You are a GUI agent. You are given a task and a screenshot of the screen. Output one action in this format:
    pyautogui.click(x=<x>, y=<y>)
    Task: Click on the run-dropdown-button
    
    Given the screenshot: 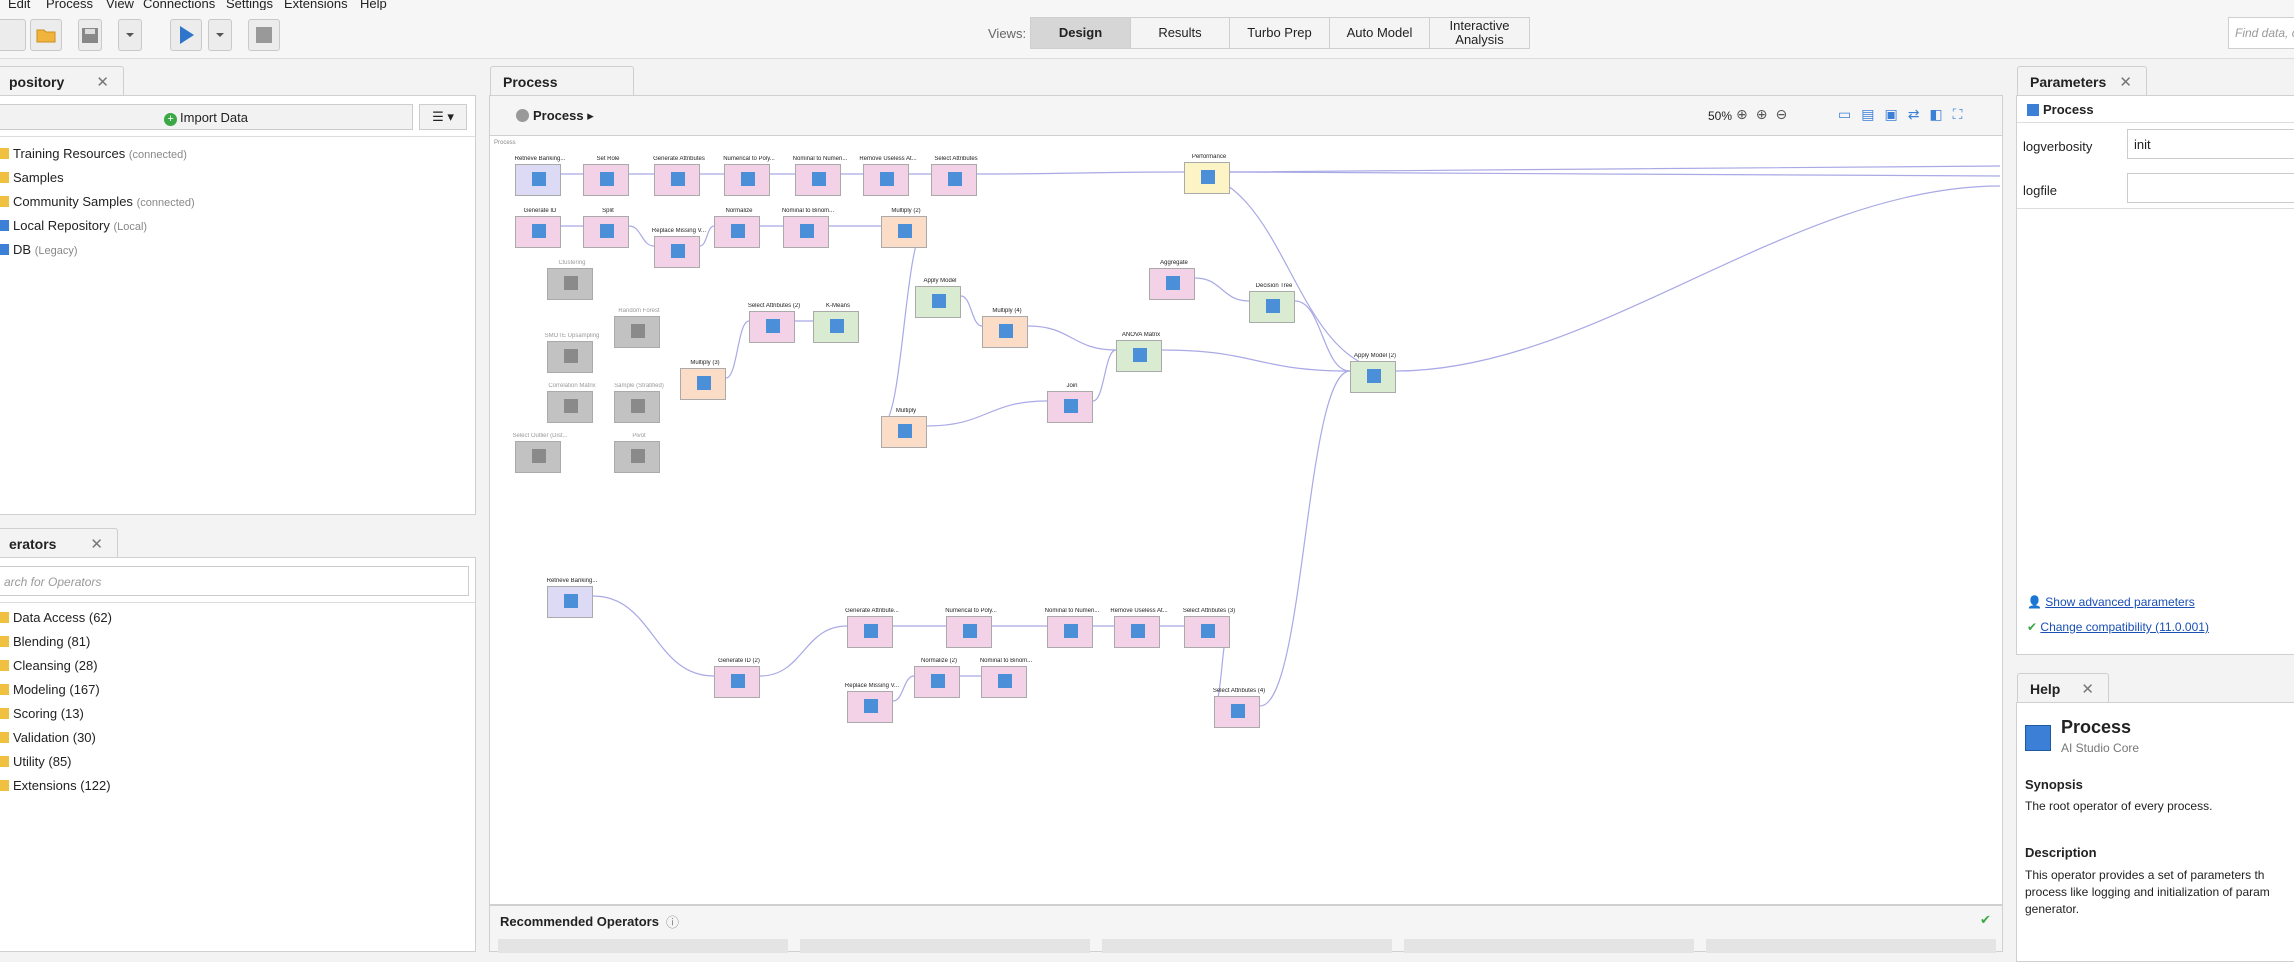 What is the action you would take?
    pyautogui.click(x=220, y=35)
    